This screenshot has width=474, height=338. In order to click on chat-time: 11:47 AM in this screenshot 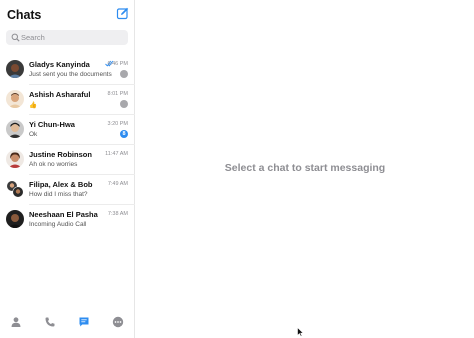, I will do `click(116, 154)`.